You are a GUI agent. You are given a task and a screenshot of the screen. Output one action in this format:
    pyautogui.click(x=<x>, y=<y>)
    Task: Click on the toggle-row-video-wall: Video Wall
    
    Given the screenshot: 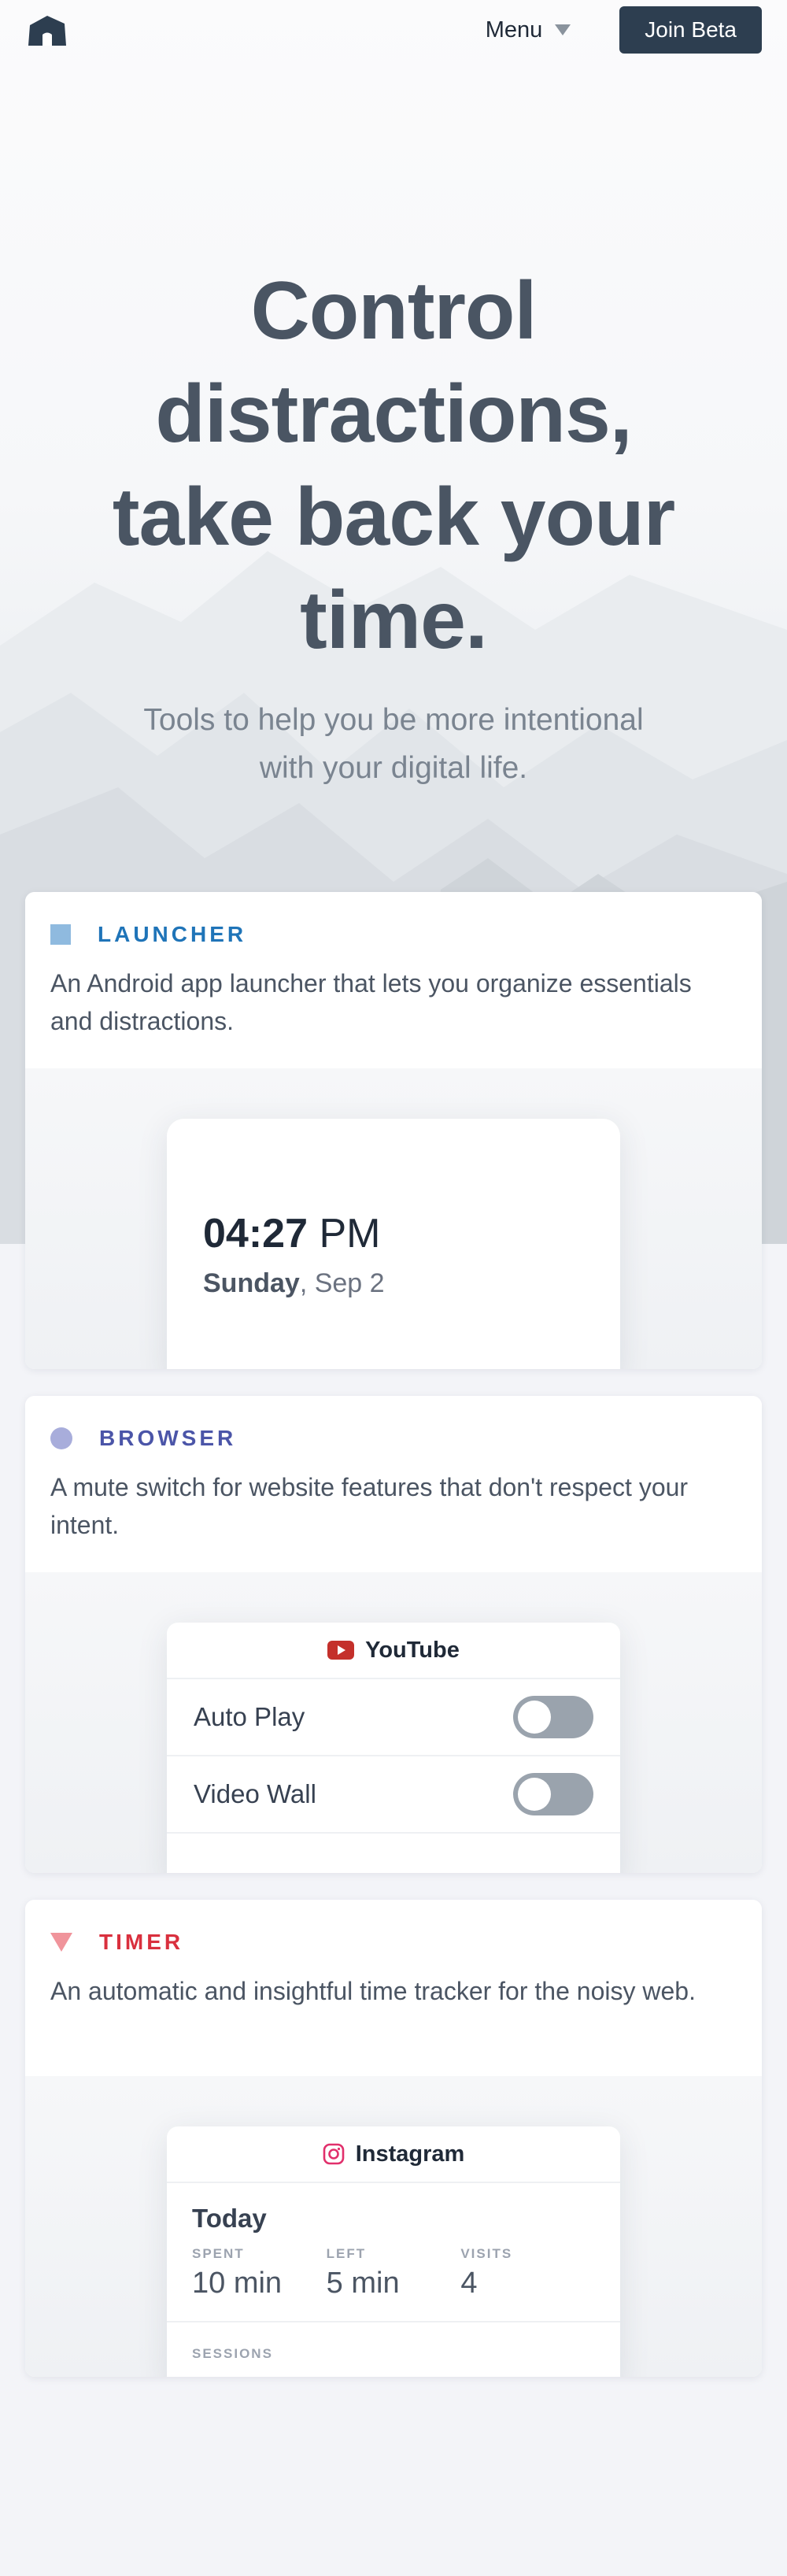 What is the action you would take?
    pyautogui.click(x=393, y=1795)
    